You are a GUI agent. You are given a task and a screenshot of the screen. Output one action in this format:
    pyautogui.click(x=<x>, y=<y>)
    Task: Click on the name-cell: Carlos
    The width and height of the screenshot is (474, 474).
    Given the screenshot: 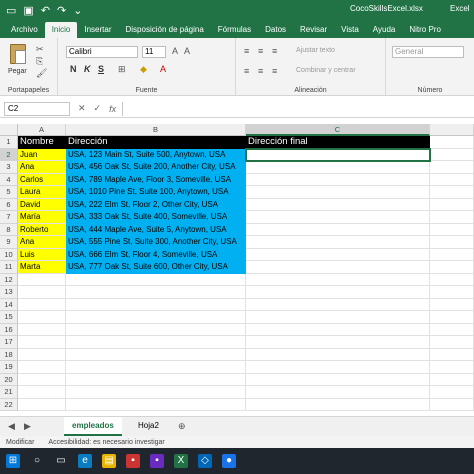 What is the action you would take?
    pyautogui.click(x=42, y=179)
    